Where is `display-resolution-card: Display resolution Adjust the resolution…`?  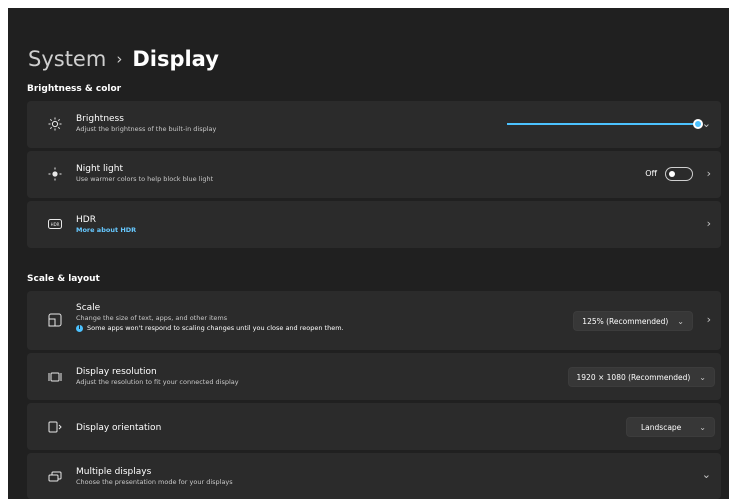
display-resolution-card: Display resolution Adjust the resolution… is located at coordinates (374, 376).